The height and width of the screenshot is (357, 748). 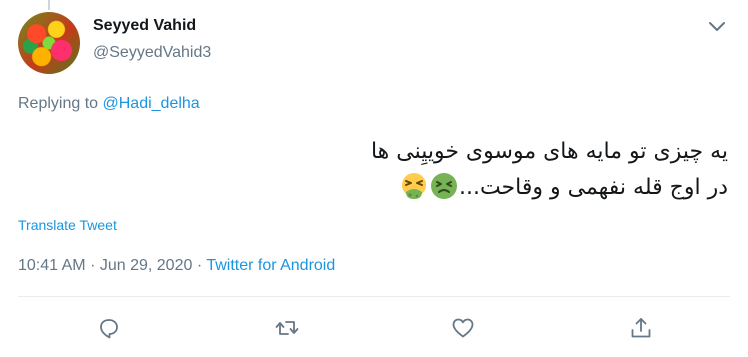 I want to click on replying-to: Replying to @Hadi_delha, so click(x=109, y=104).